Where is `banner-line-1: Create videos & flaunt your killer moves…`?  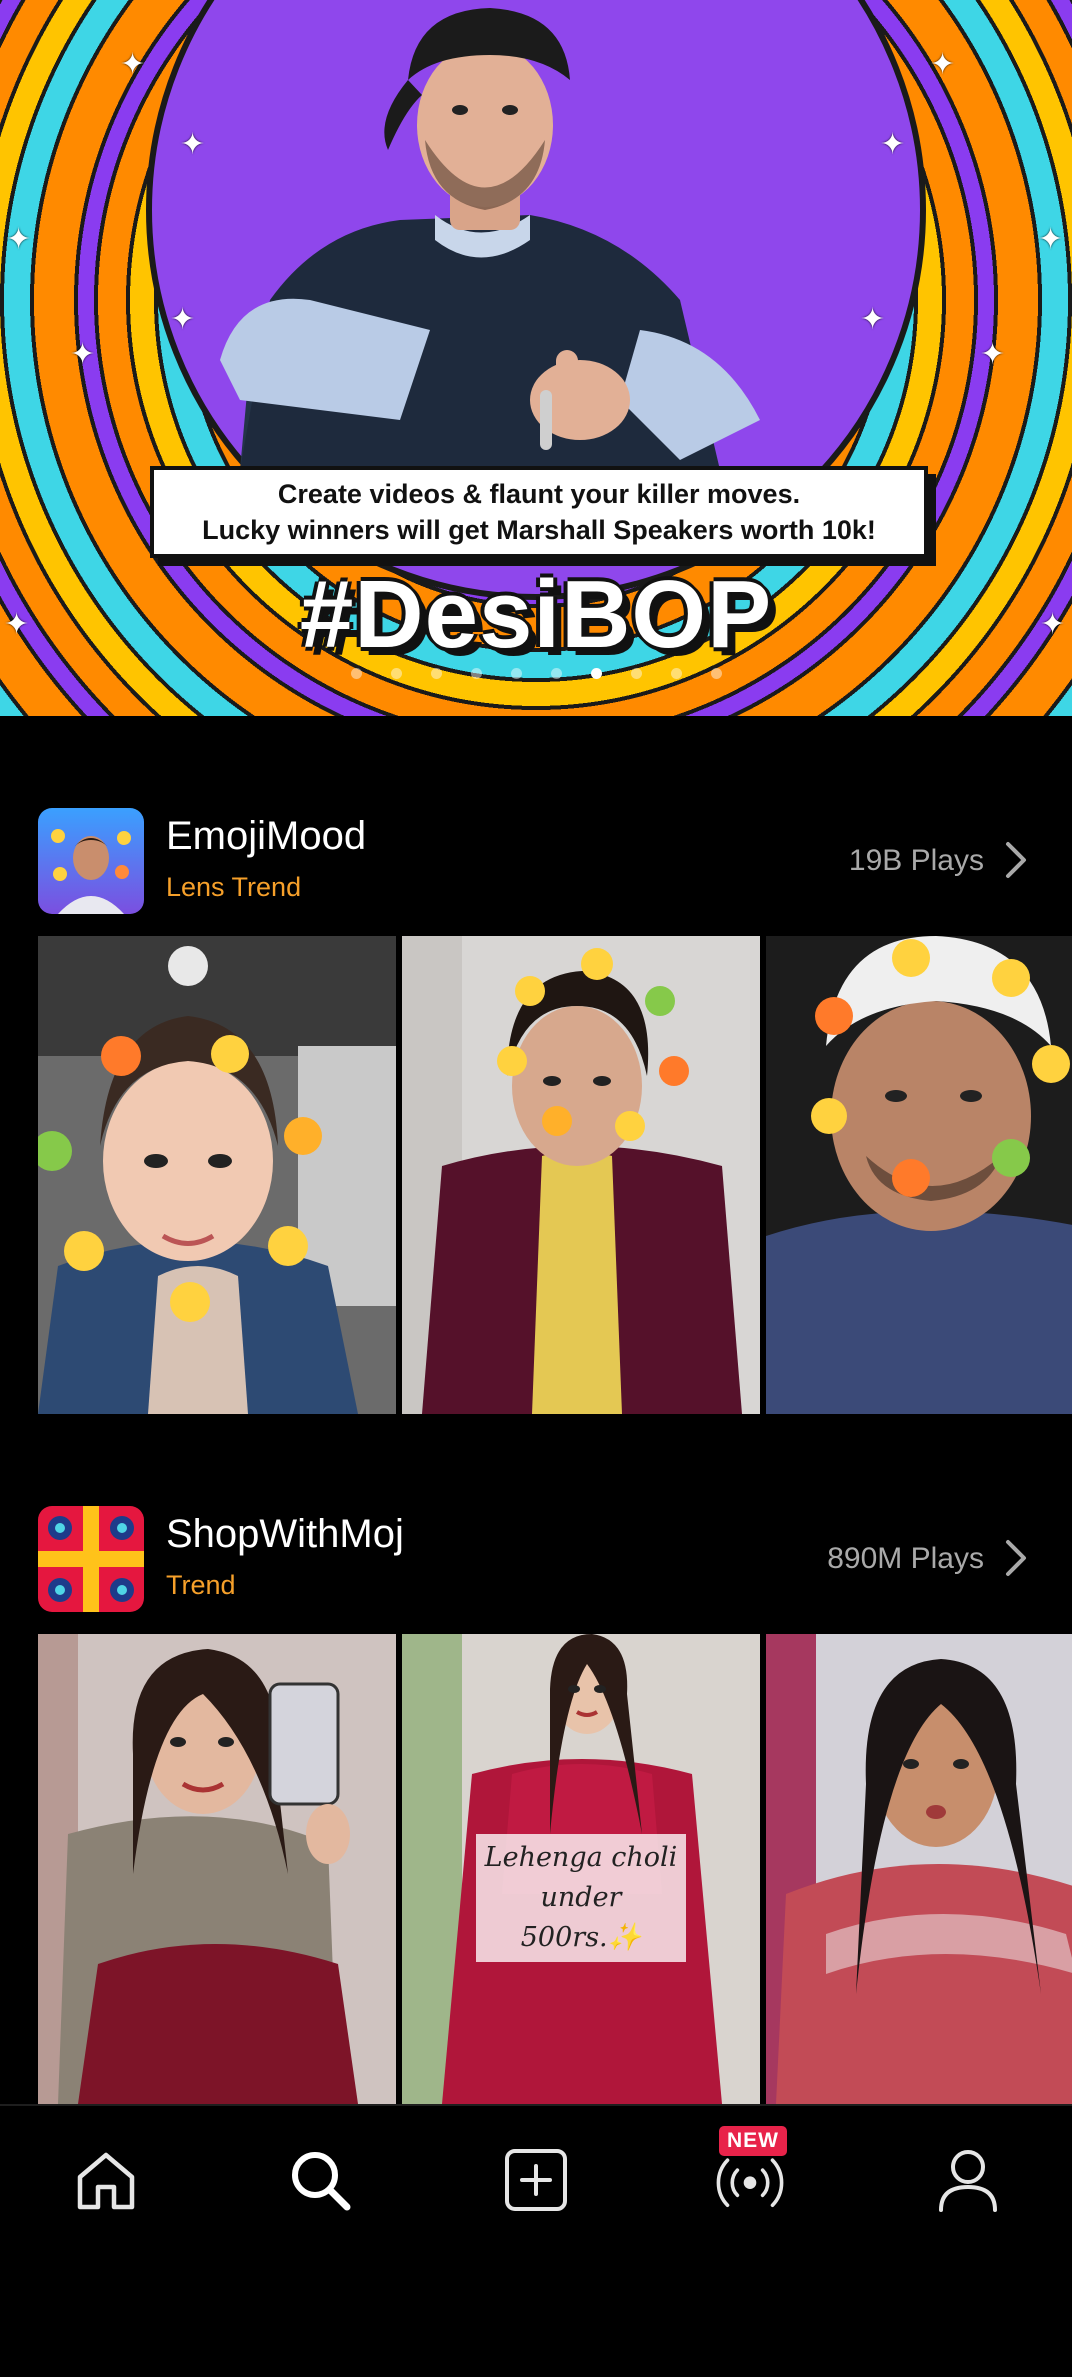
banner-line-1: Create videos & flaunt your killer moves… is located at coordinates (539, 494).